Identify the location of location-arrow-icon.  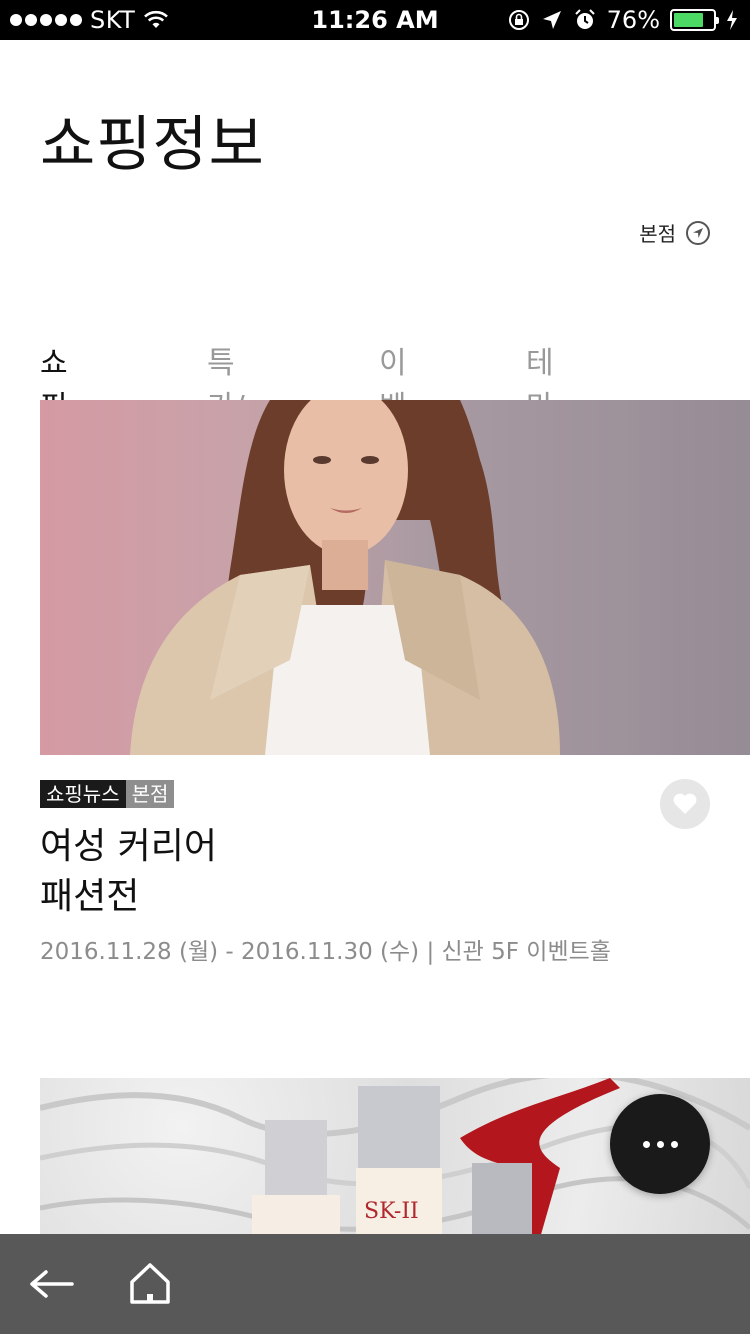
(698, 232).